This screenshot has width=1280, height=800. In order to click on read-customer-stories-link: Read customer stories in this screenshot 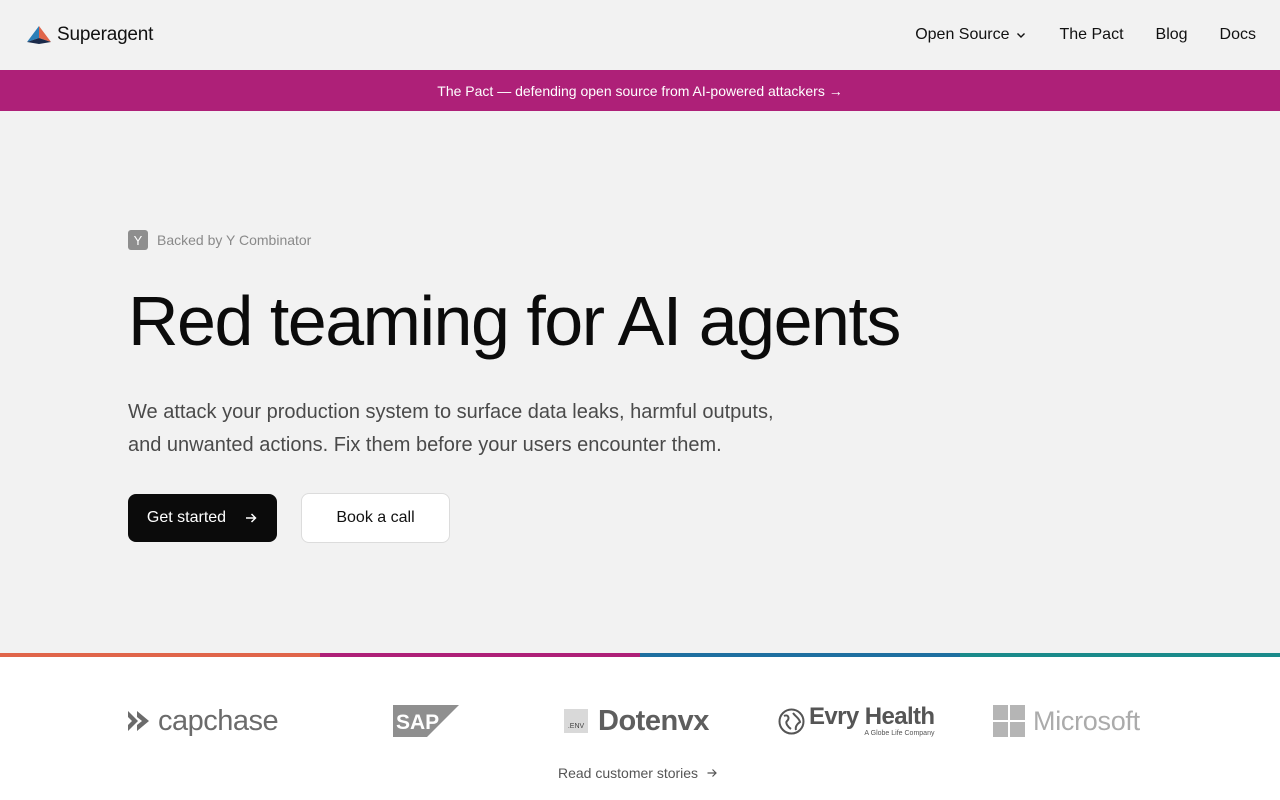, I will do `click(638, 773)`.